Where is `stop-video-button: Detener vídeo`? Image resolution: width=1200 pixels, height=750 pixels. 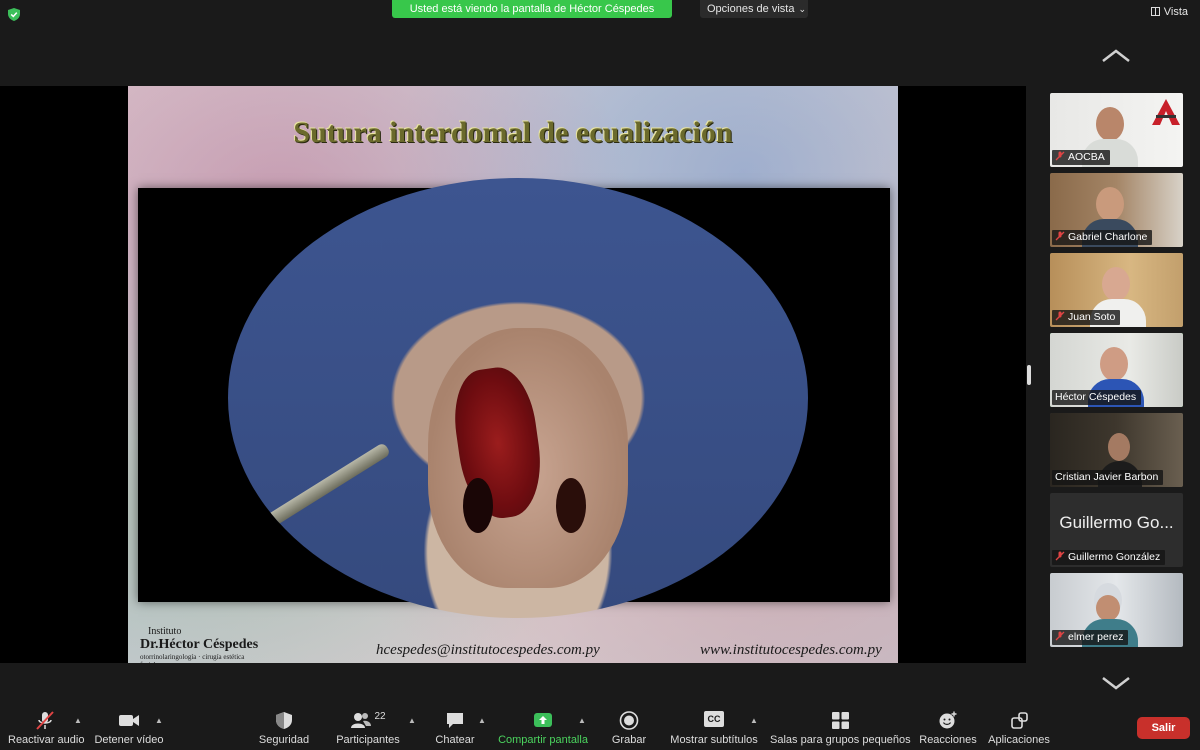
stop-video-button: Detener vídeo is located at coordinates (129, 728).